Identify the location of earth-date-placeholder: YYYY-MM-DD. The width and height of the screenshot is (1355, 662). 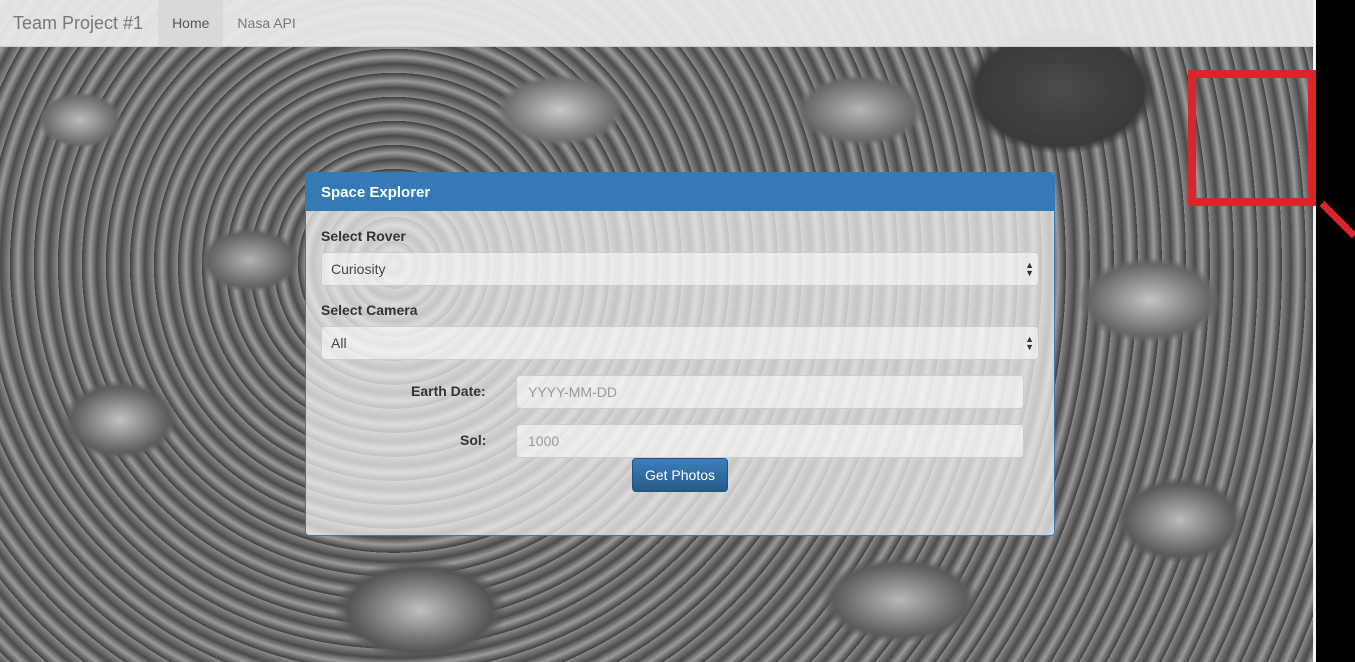
(572, 392).